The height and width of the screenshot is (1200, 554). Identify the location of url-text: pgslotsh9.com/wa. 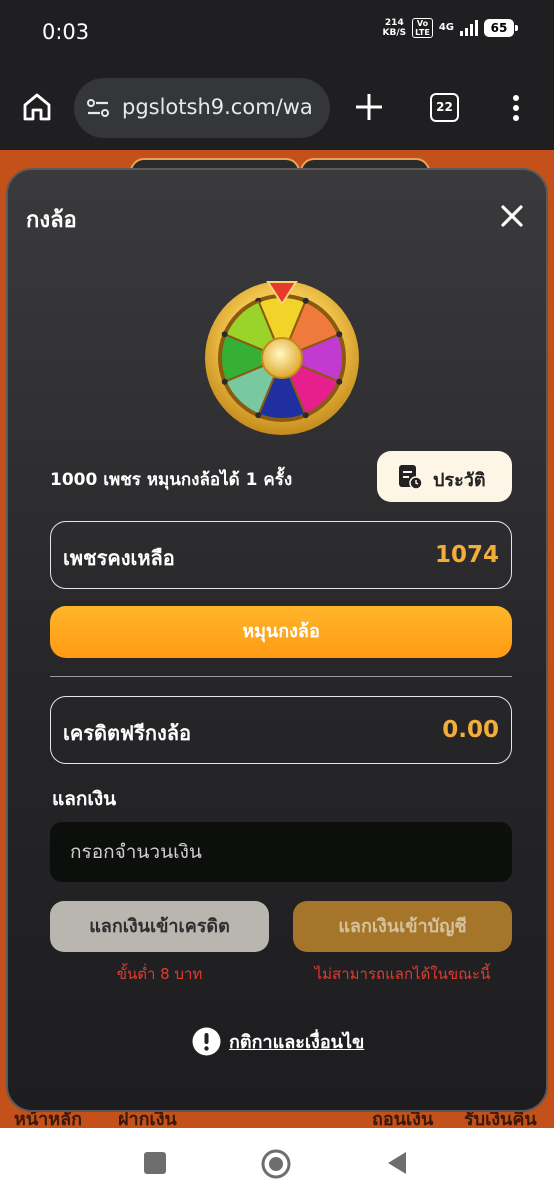
(217, 107).